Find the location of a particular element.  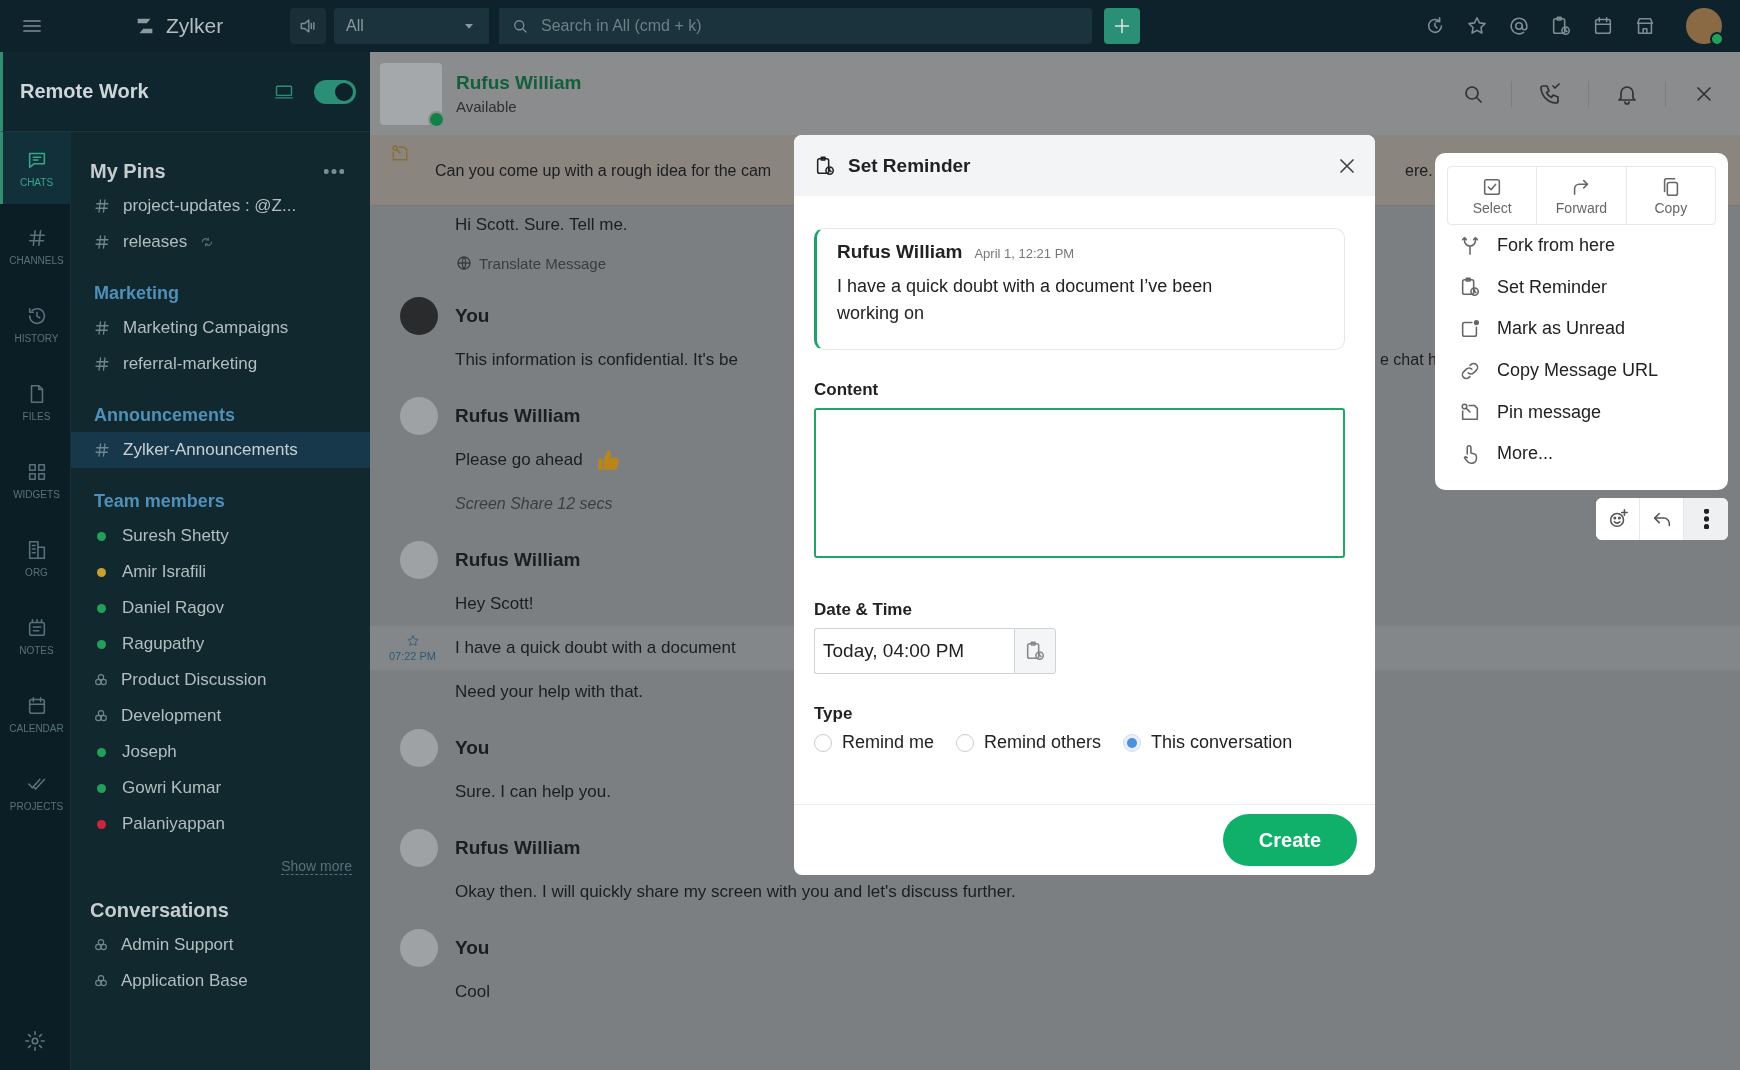

call-info: Screen Share 12 secs is located at coordinates (534, 504).